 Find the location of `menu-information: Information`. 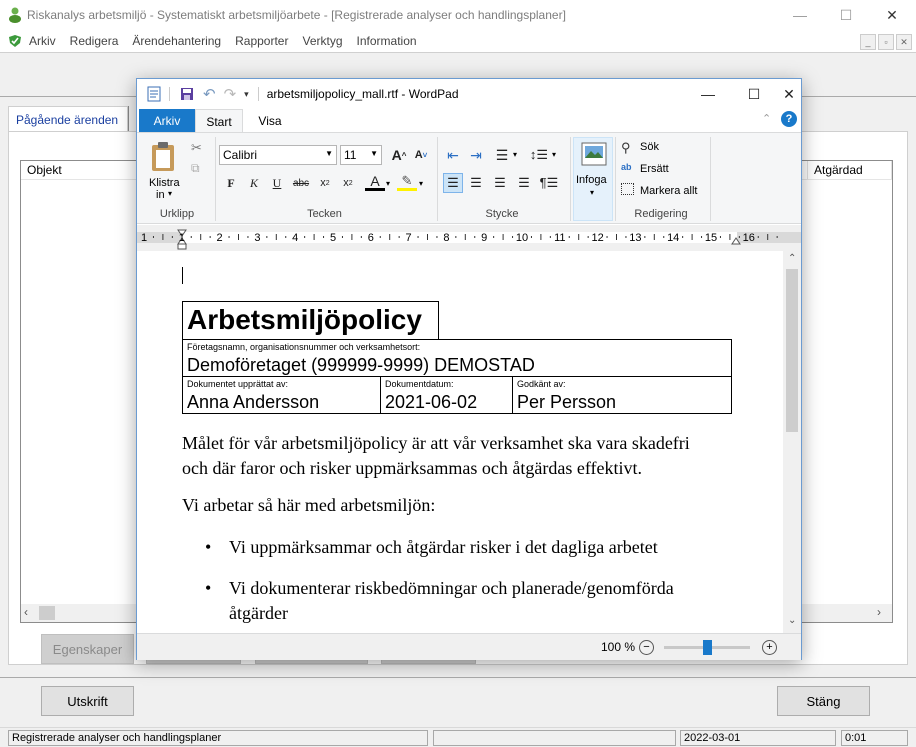

menu-information: Information is located at coordinates (387, 41).